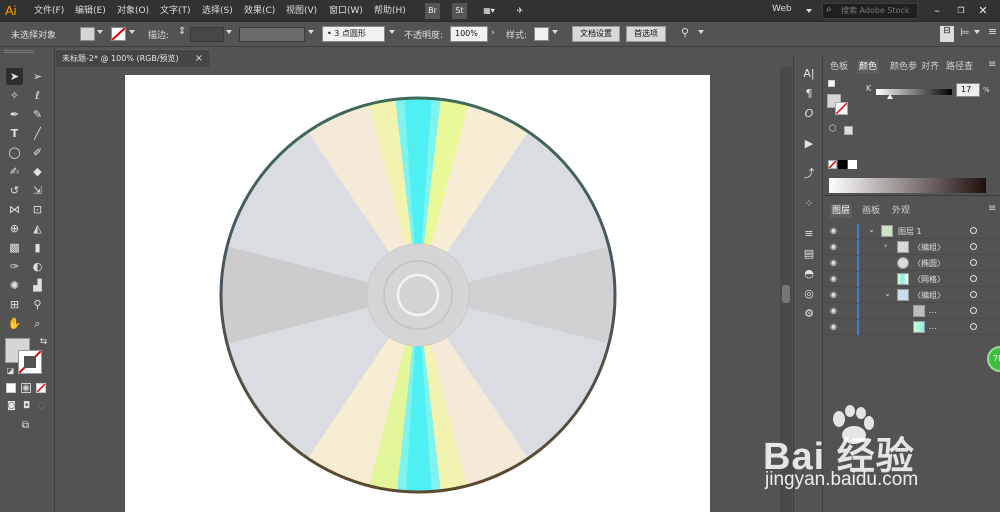 This screenshot has height=512, width=1000. Describe the element at coordinates (912, 247) in the screenshot. I see `layer-row: ◉ › 〈编组〉` at that location.